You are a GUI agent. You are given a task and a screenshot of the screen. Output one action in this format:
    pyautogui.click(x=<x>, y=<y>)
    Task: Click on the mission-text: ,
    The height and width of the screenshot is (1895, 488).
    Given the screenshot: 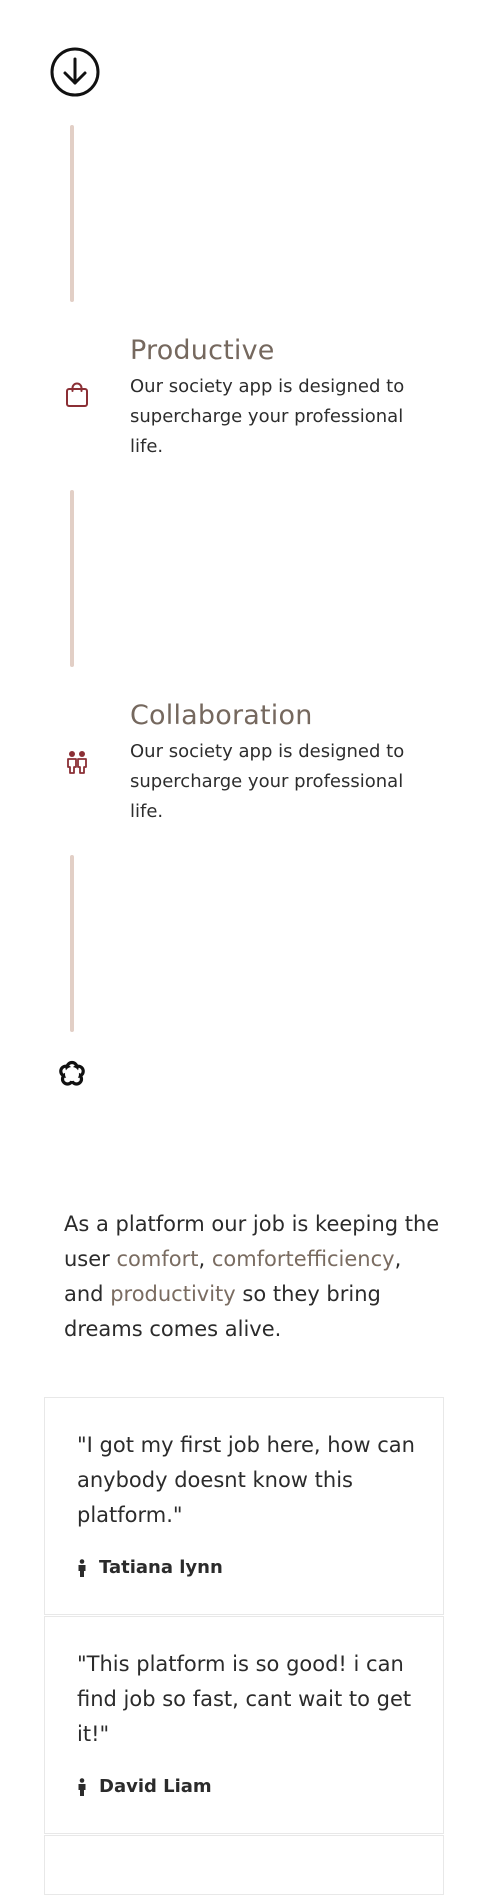 What is the action you would take?
    pyautogui.click(x=205, y=1259)
    